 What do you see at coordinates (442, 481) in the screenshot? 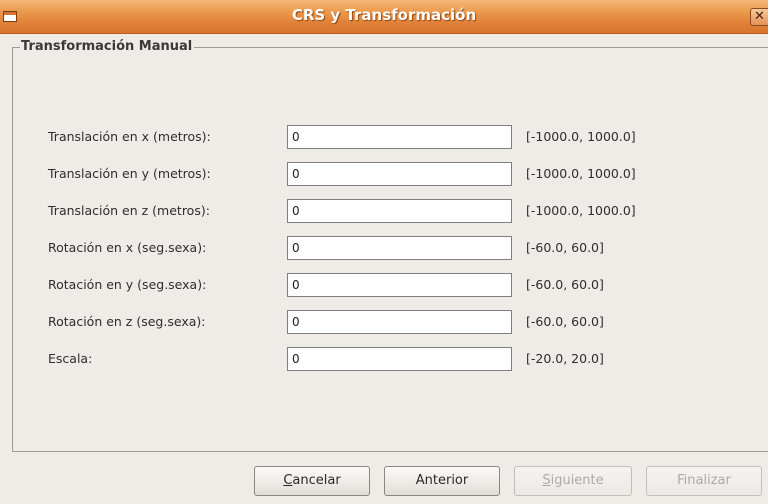
I see `previous-button: Anterior` at bounding box center [442, 481].